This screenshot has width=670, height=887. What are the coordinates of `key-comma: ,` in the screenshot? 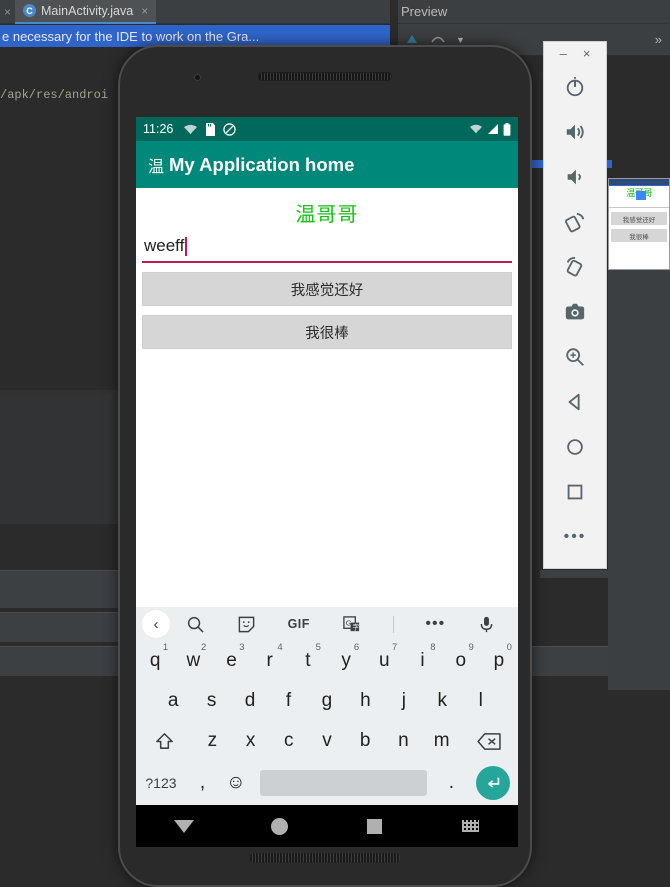 It's located at (202, 783).